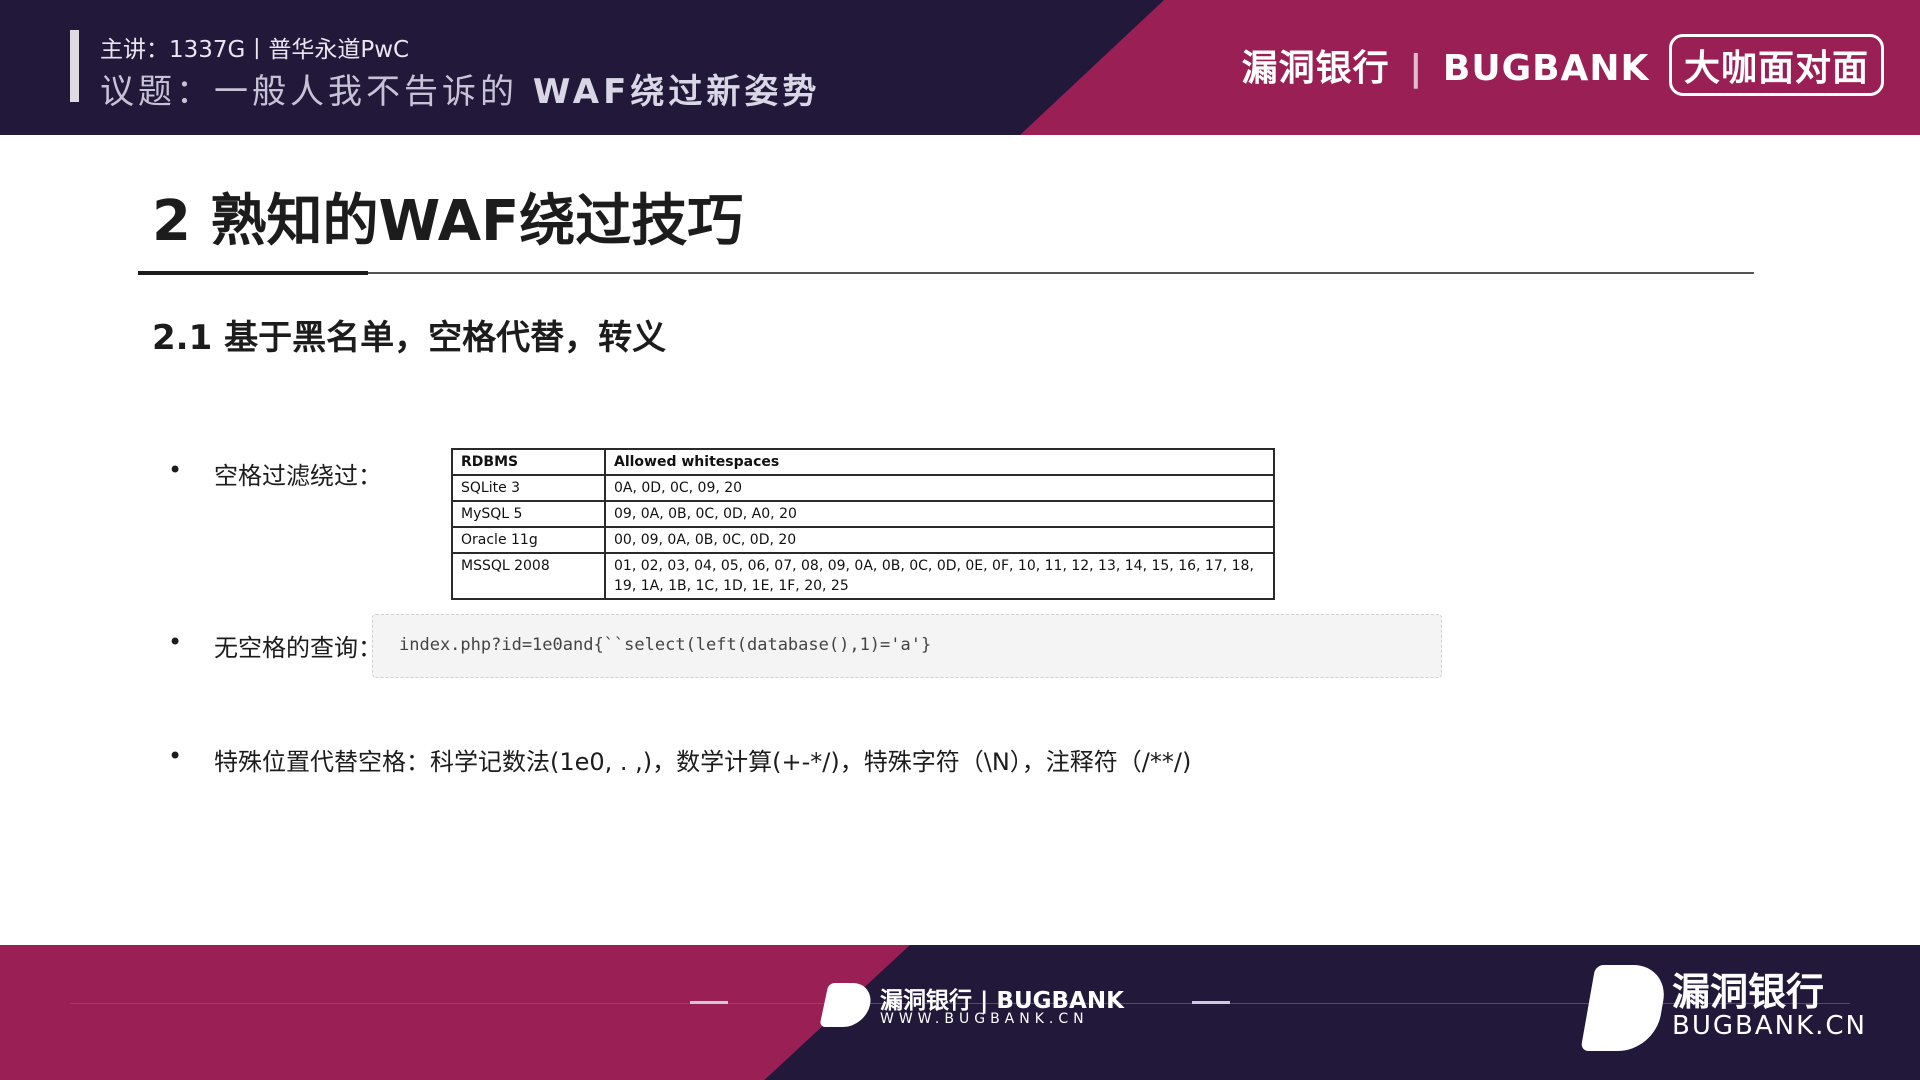  What do you see at coordinates (946, 273) in the screenshot?
I see `title-divider` at bounding box center [946, 273].